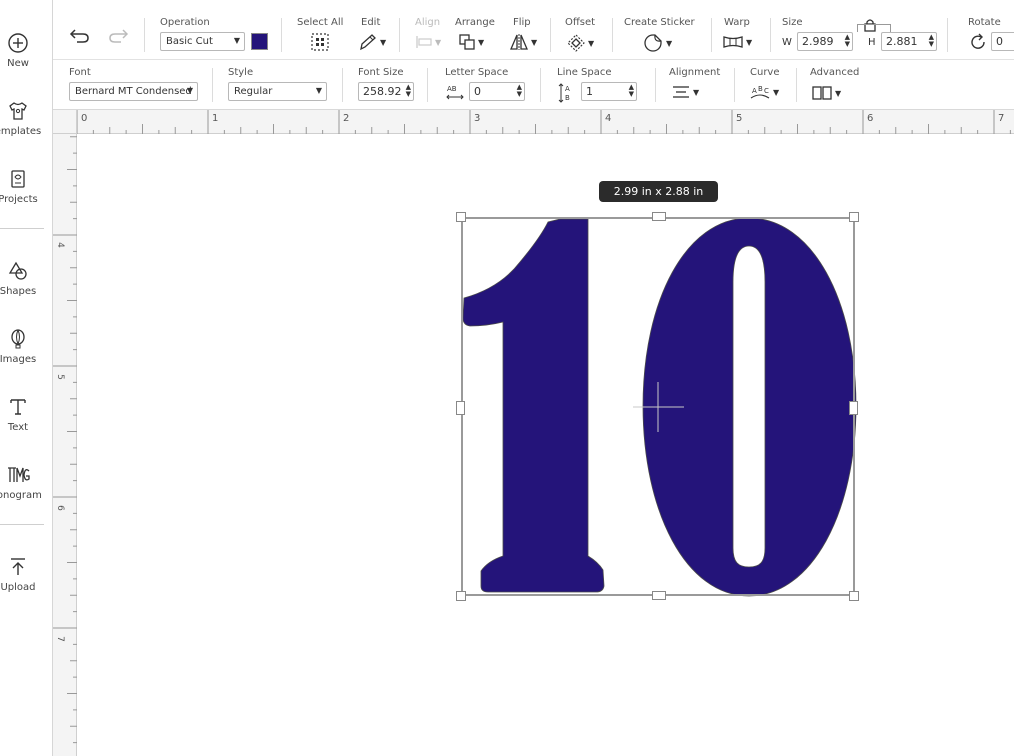 This screenshot has width=1014, height=756. Describe the element at coordinates (461, 596) in the screenshot. I see `resize-handle-bottom-left` at that location.